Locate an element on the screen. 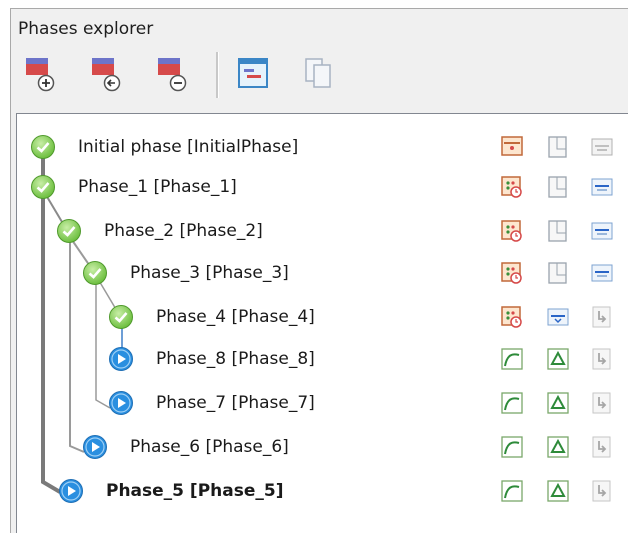  phase-row-label: Phase_2 [Phase_2] is located at coordinates (183, 231).